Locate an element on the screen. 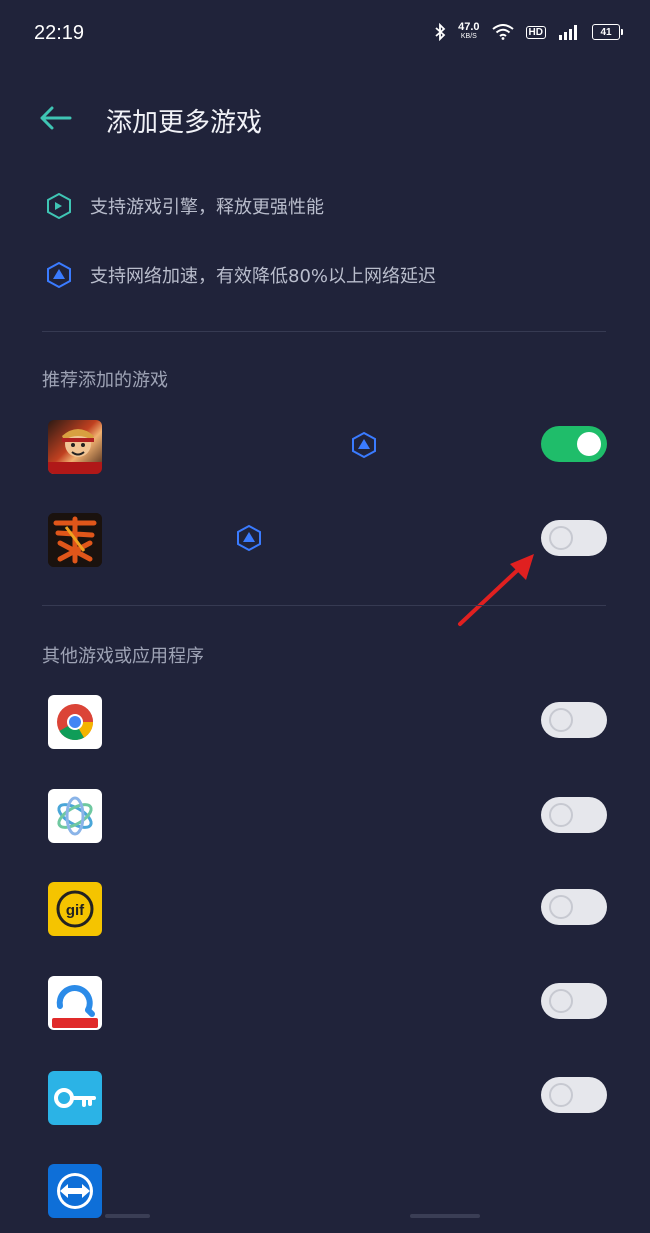 This screenshot has width=650, height=1233. status-icons: 47.0 KB/S HD 41 is located at coordinates (528, 32).